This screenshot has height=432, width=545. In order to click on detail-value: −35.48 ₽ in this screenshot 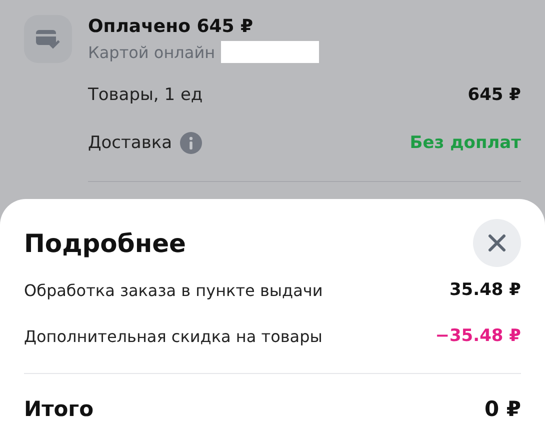, I will do `click(478, 336)`.